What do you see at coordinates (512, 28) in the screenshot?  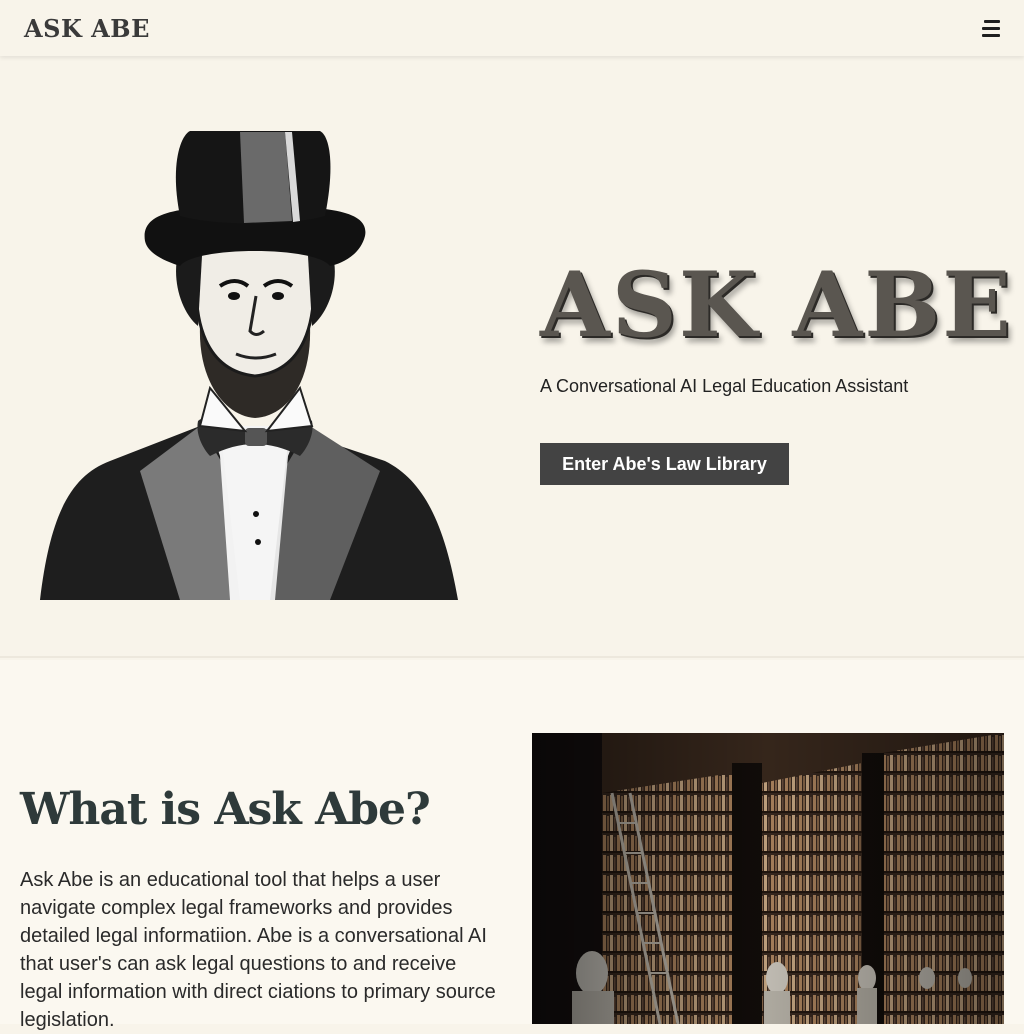 I see `top-navbar: ASK ABE` at bounding box center [512, 28].